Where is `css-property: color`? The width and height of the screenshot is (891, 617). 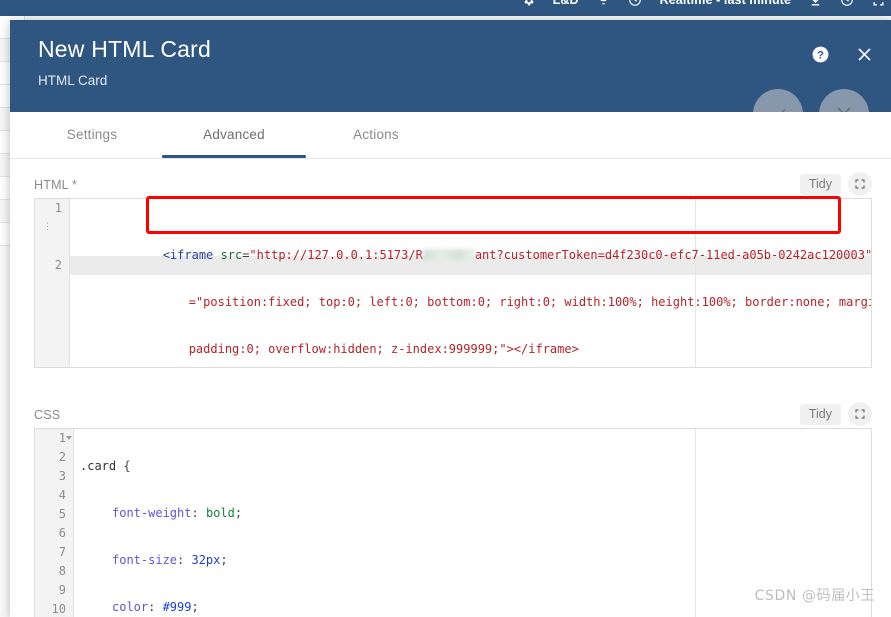
css-property: color is located at coordinates (130, 607).